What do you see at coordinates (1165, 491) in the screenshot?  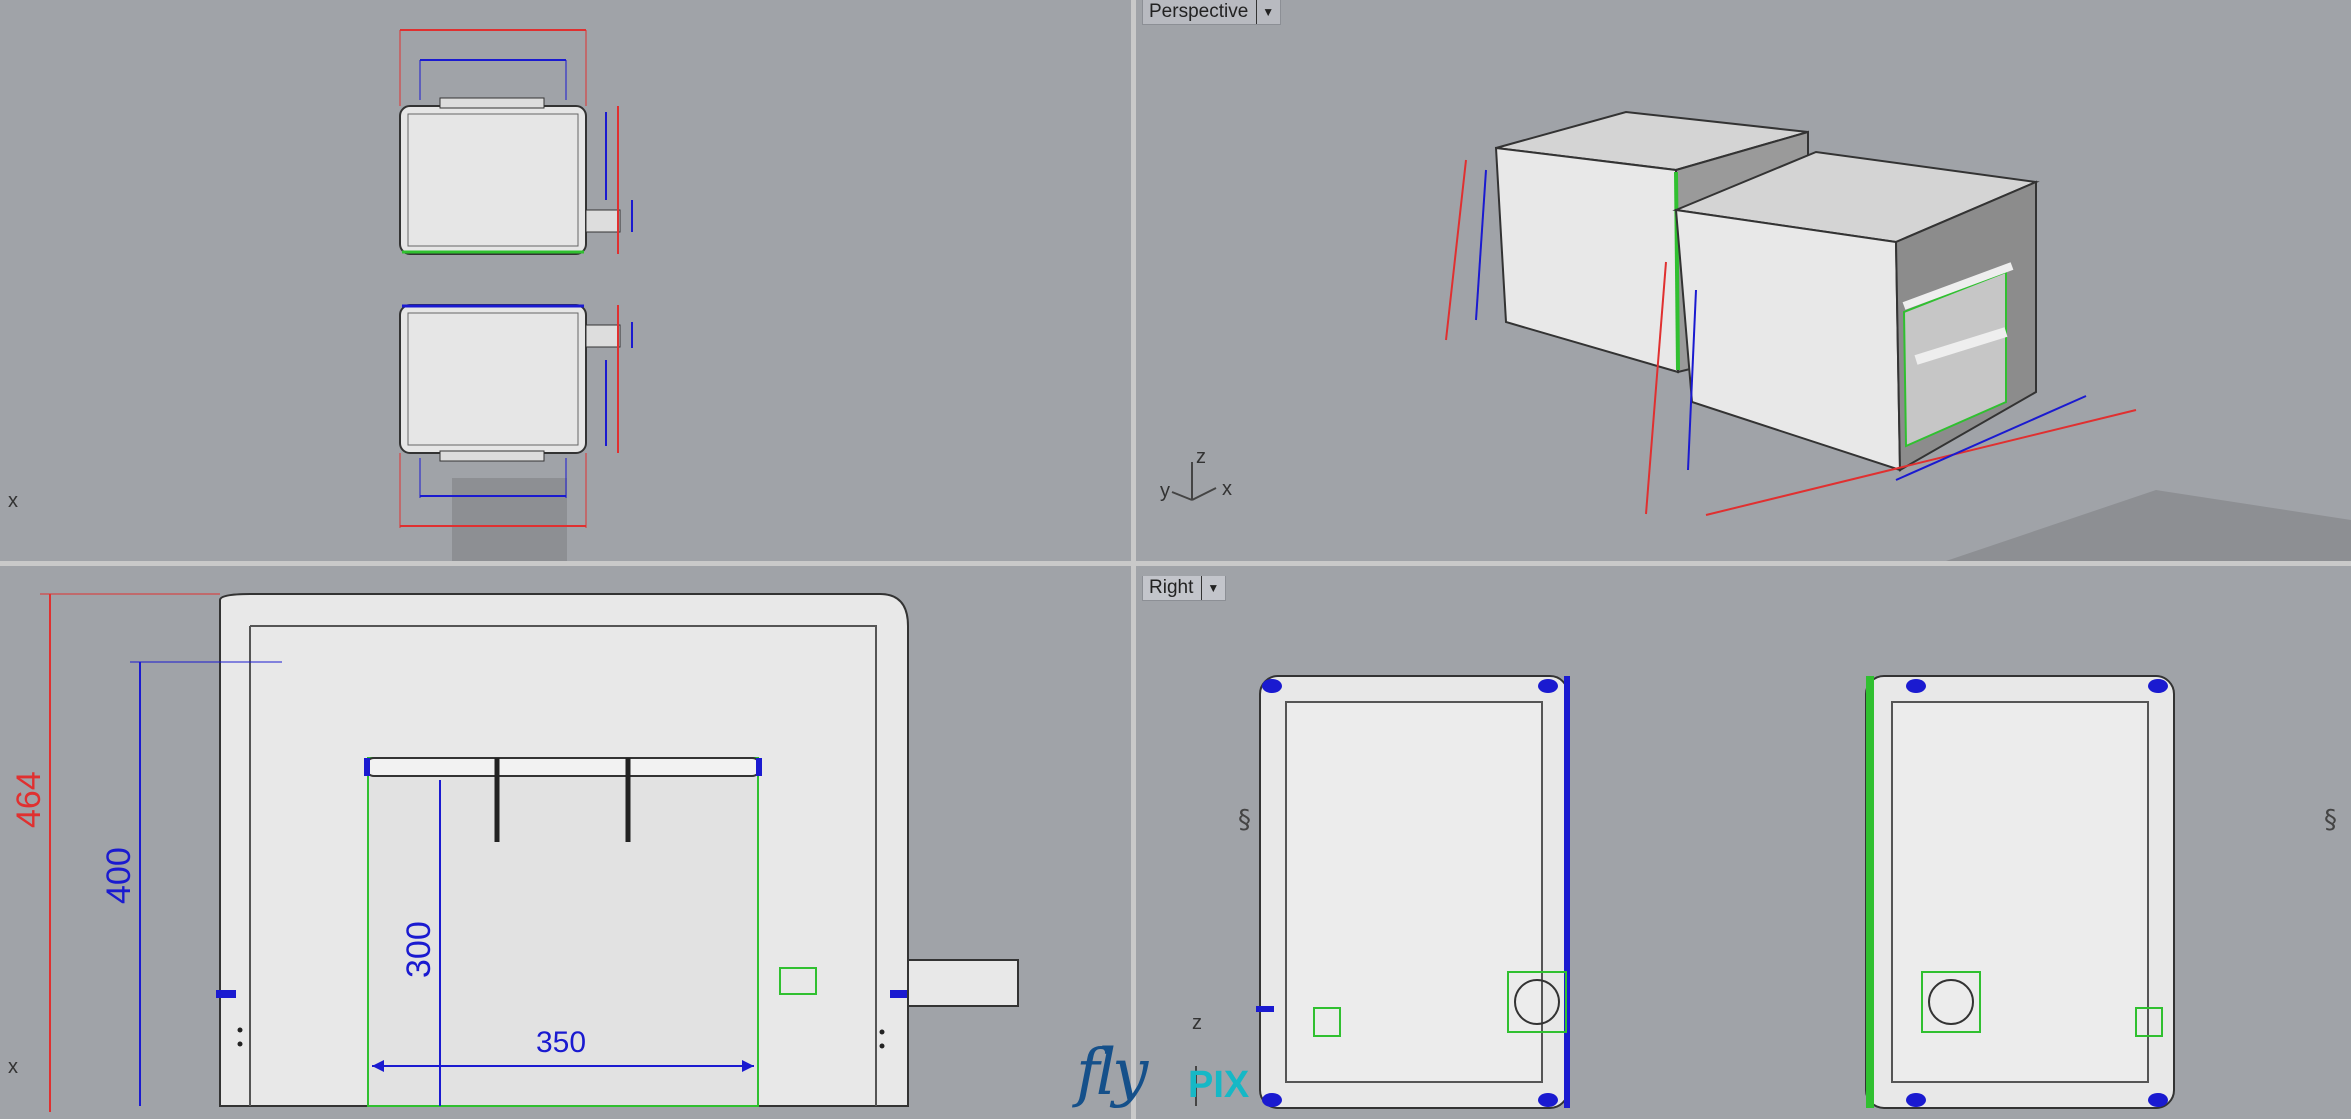 I see `perspective-y-axis-label: y` at bounding box center [1165, 491].